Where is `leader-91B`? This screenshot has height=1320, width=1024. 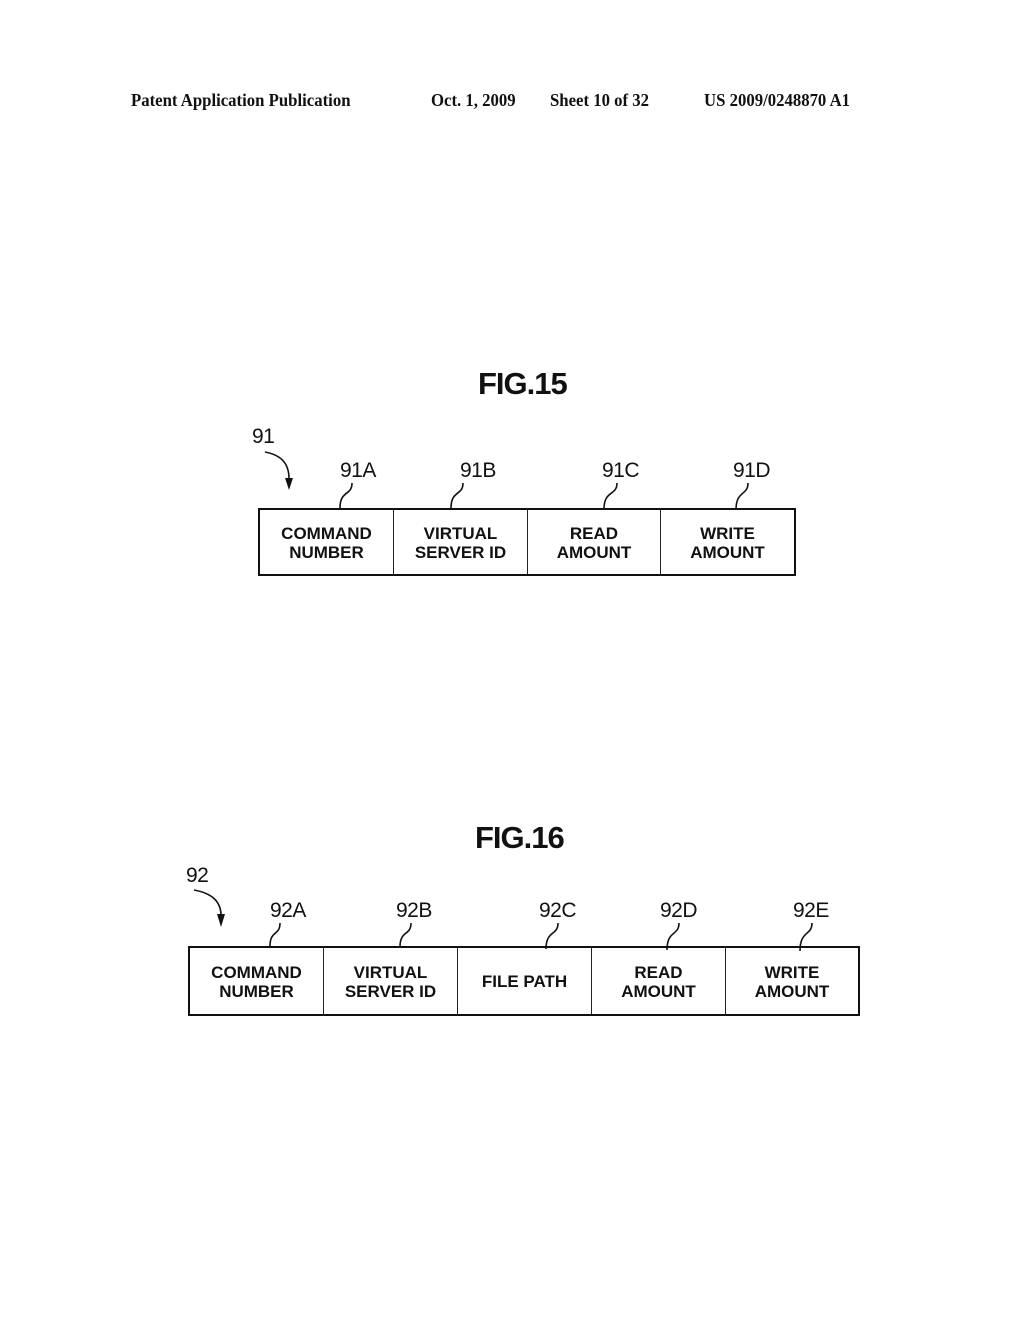 leader-91B is located at coordinates (457, 495).